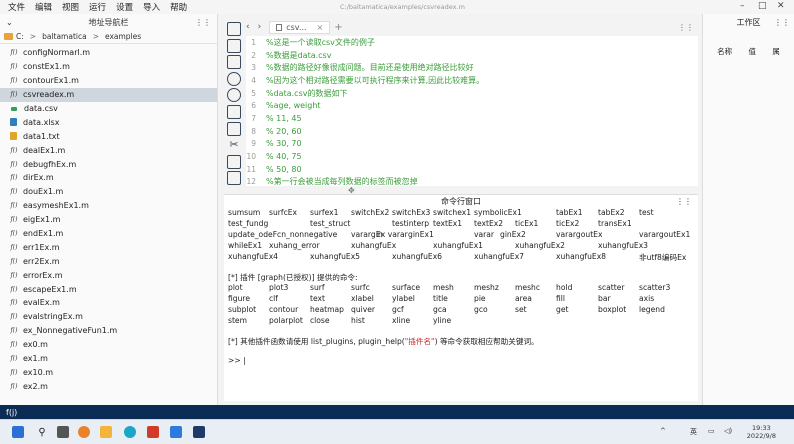  I want to click on task-view-icon, so click(63, 432).